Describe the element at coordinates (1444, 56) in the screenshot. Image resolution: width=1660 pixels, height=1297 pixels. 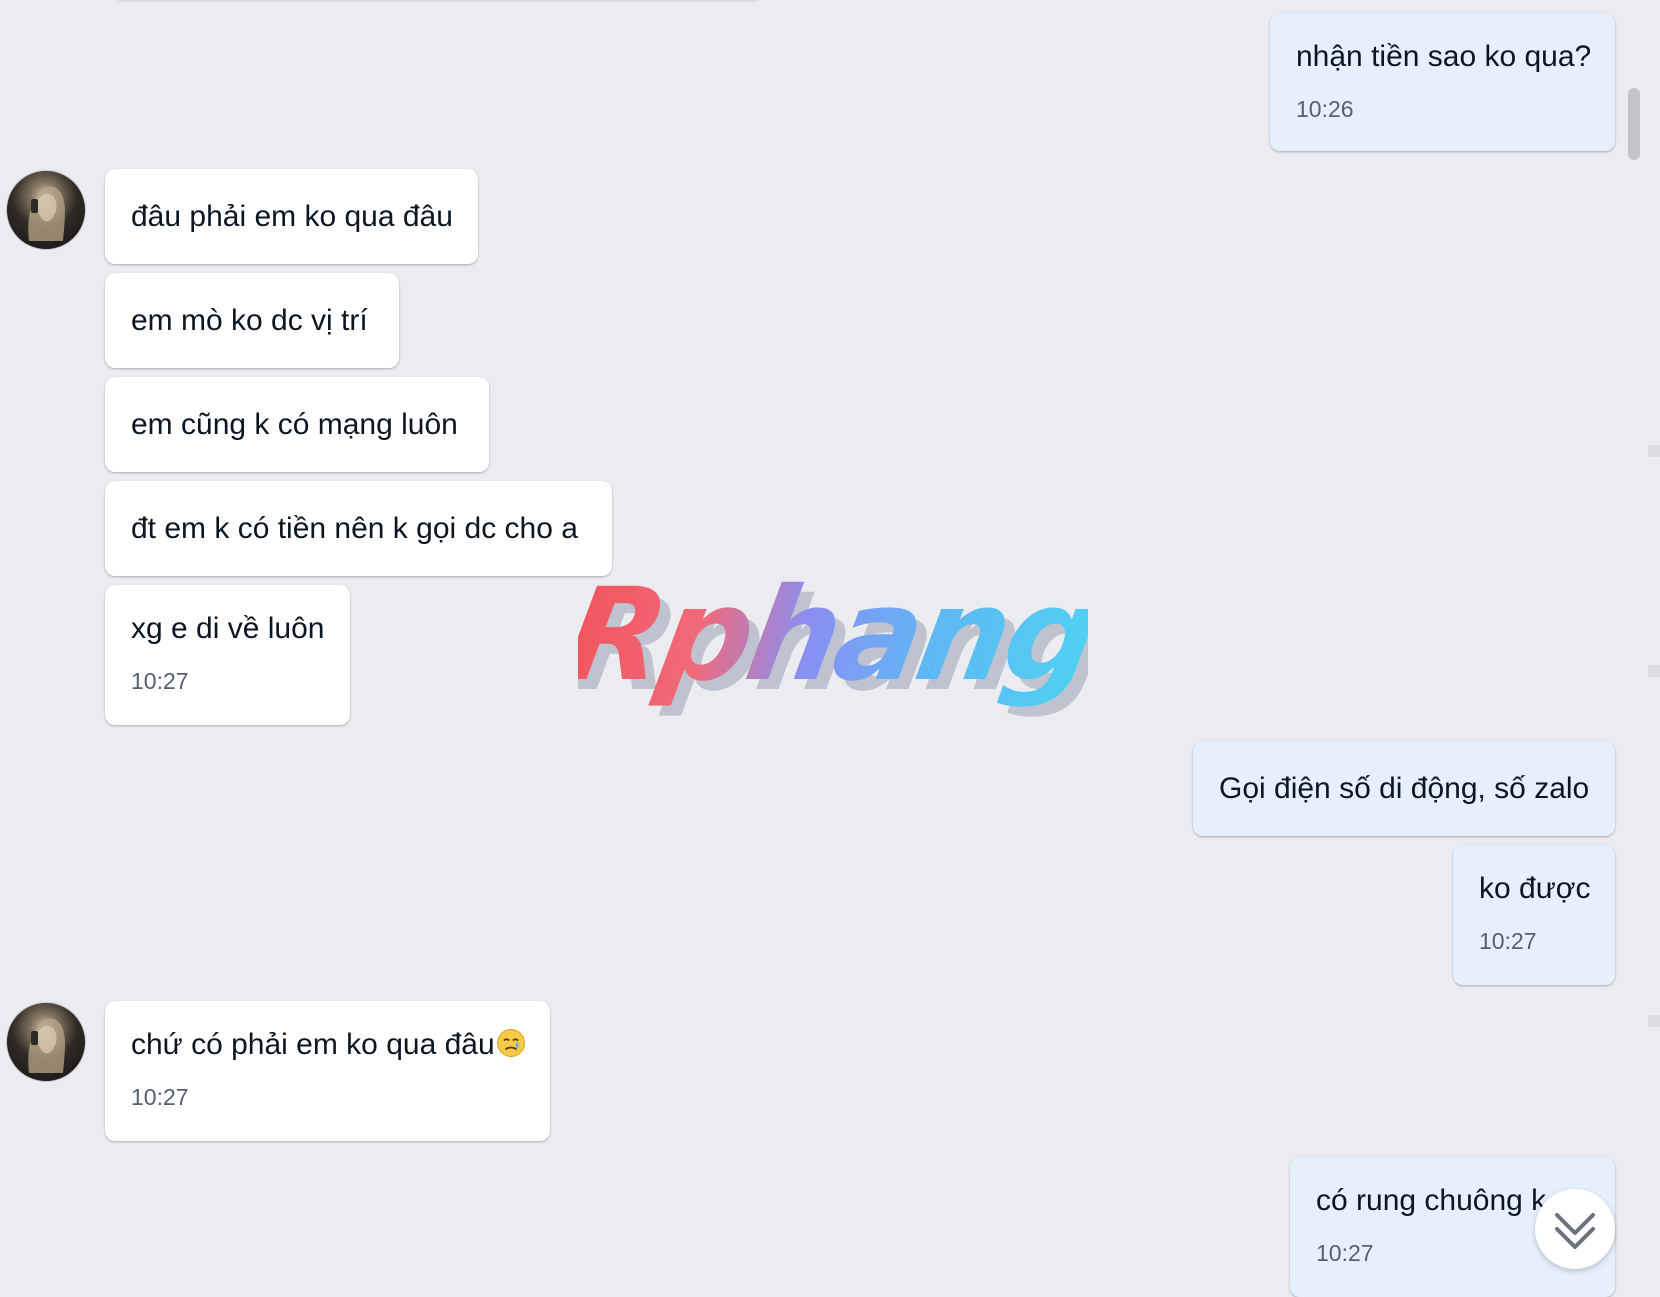
I see `message-text: nhận tiền sao ko qua?` at that location.